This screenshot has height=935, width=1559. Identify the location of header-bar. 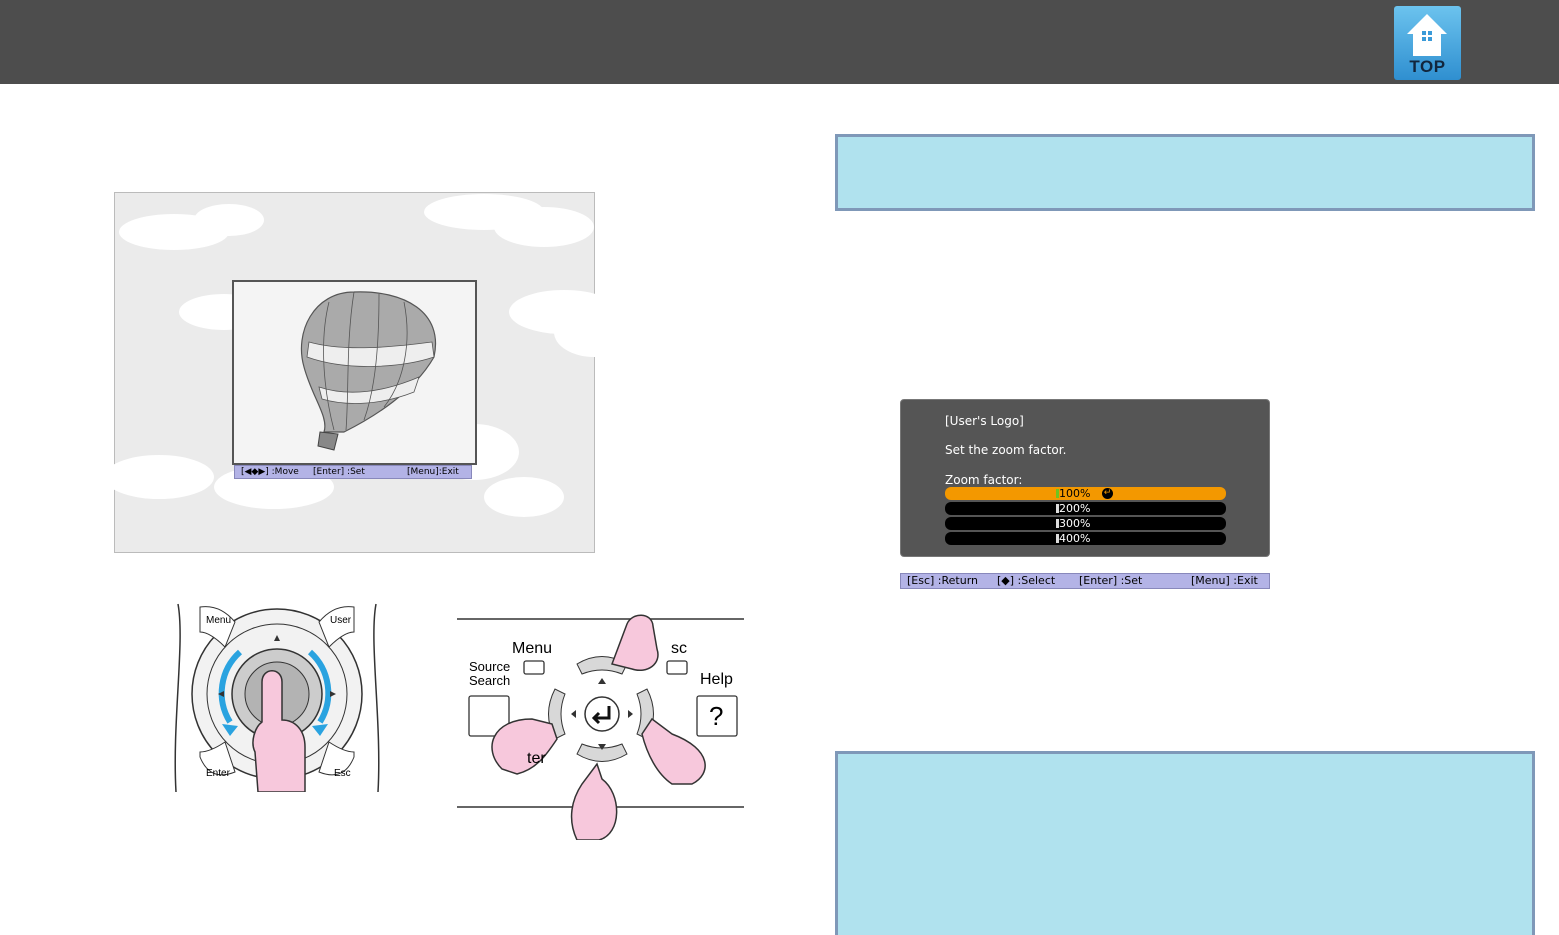
(779, 42).